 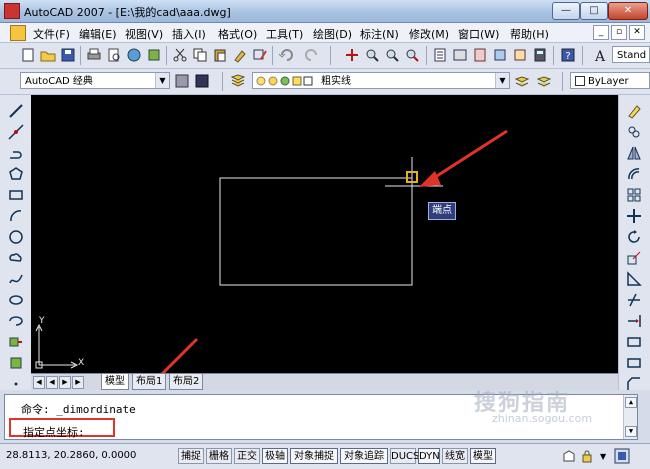 What do you see at coordinates (352, 55) in the screenshot?
I see `pan-icon` at bounding box center [352, 55].